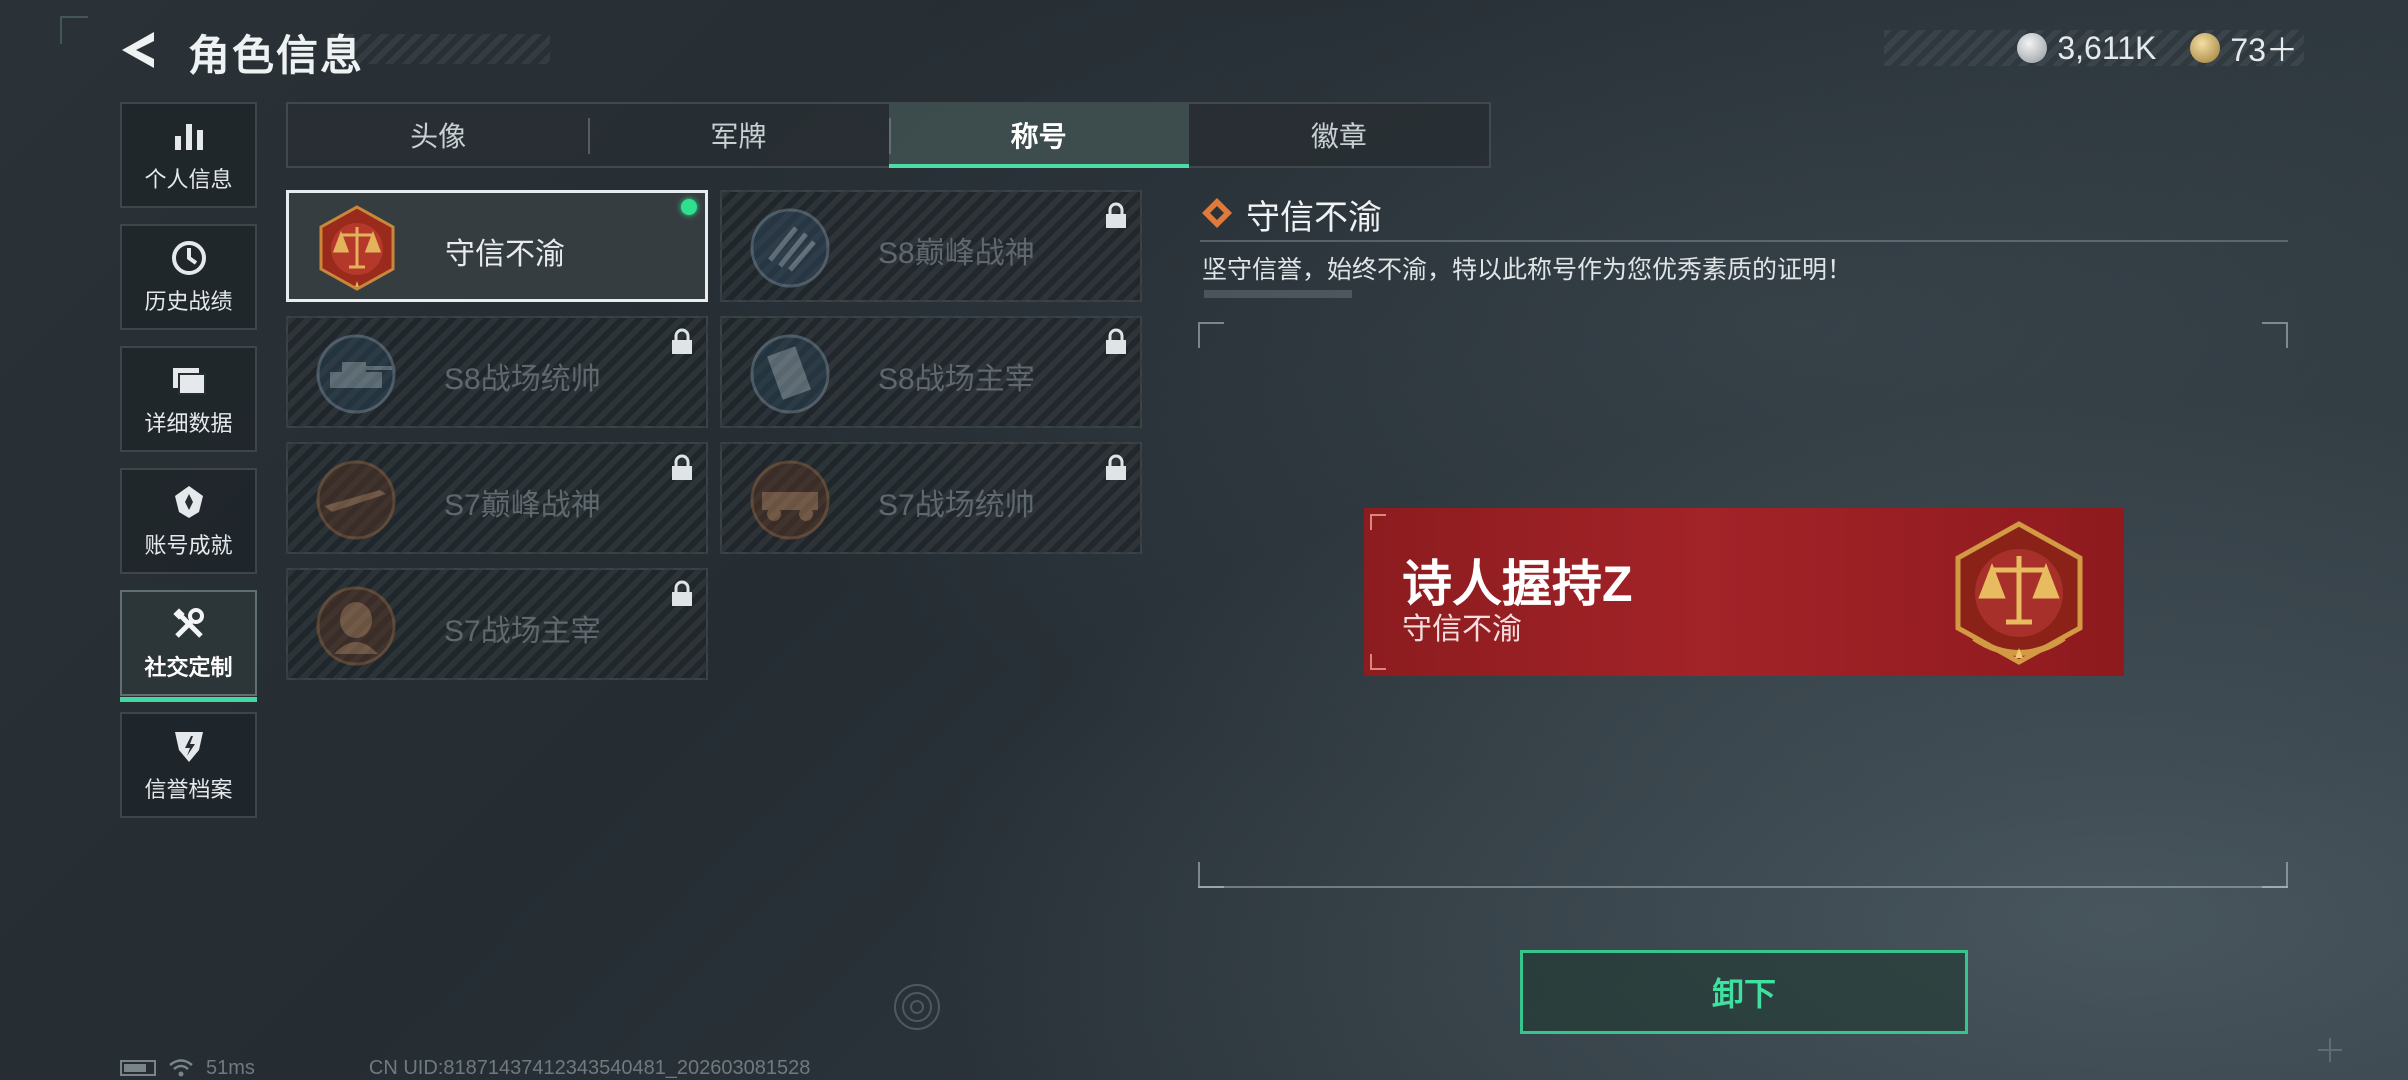 The width and height of the screenshot is (2408, 1080). I want to click on back-button, so click(141, 50).